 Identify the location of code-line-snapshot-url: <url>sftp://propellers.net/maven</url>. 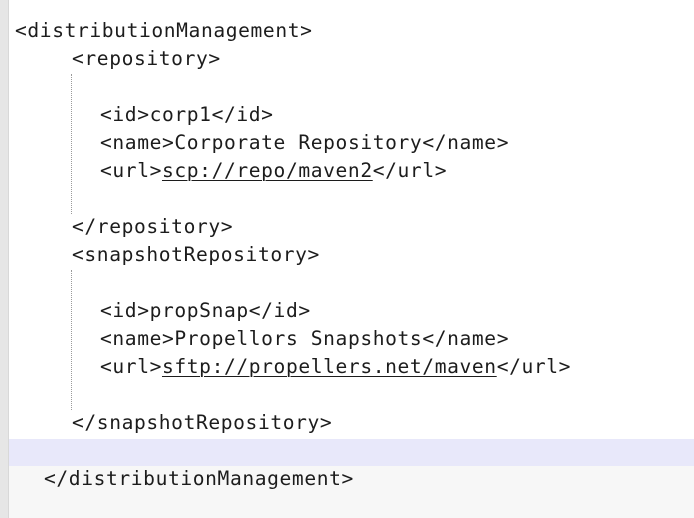
(335, 367).